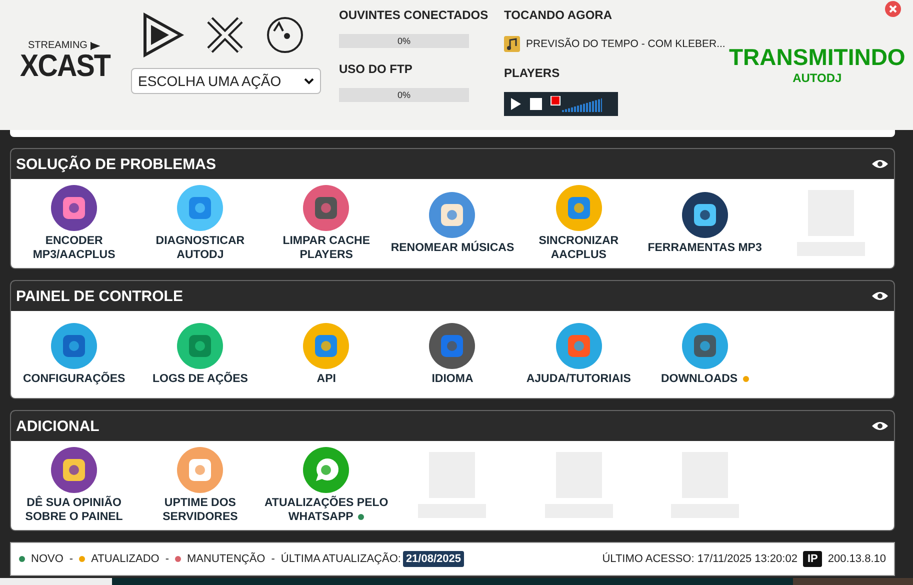  What do you see at coordinates (225, 35) in the screenshot?
I see `close-icon` at bounding box center [225, 35].